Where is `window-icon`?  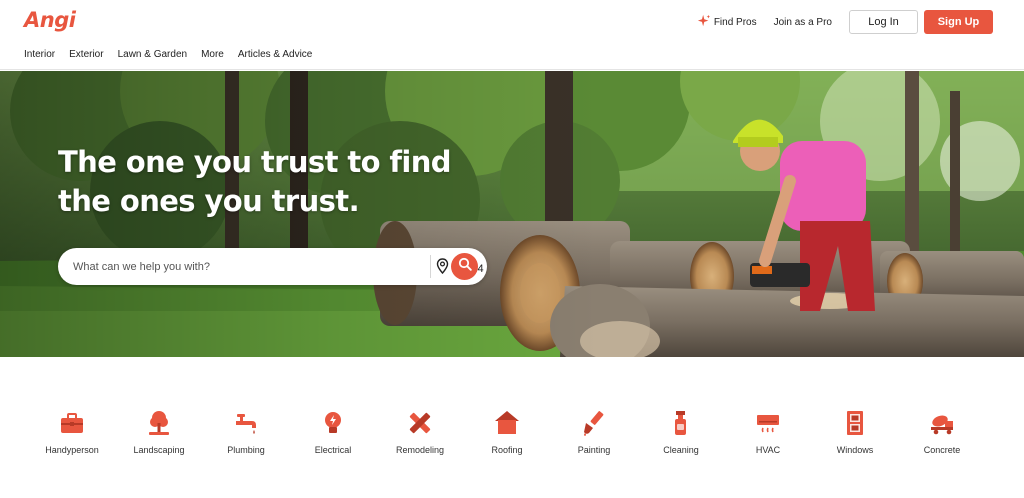 window-icon is located at coordinates (855, 423).